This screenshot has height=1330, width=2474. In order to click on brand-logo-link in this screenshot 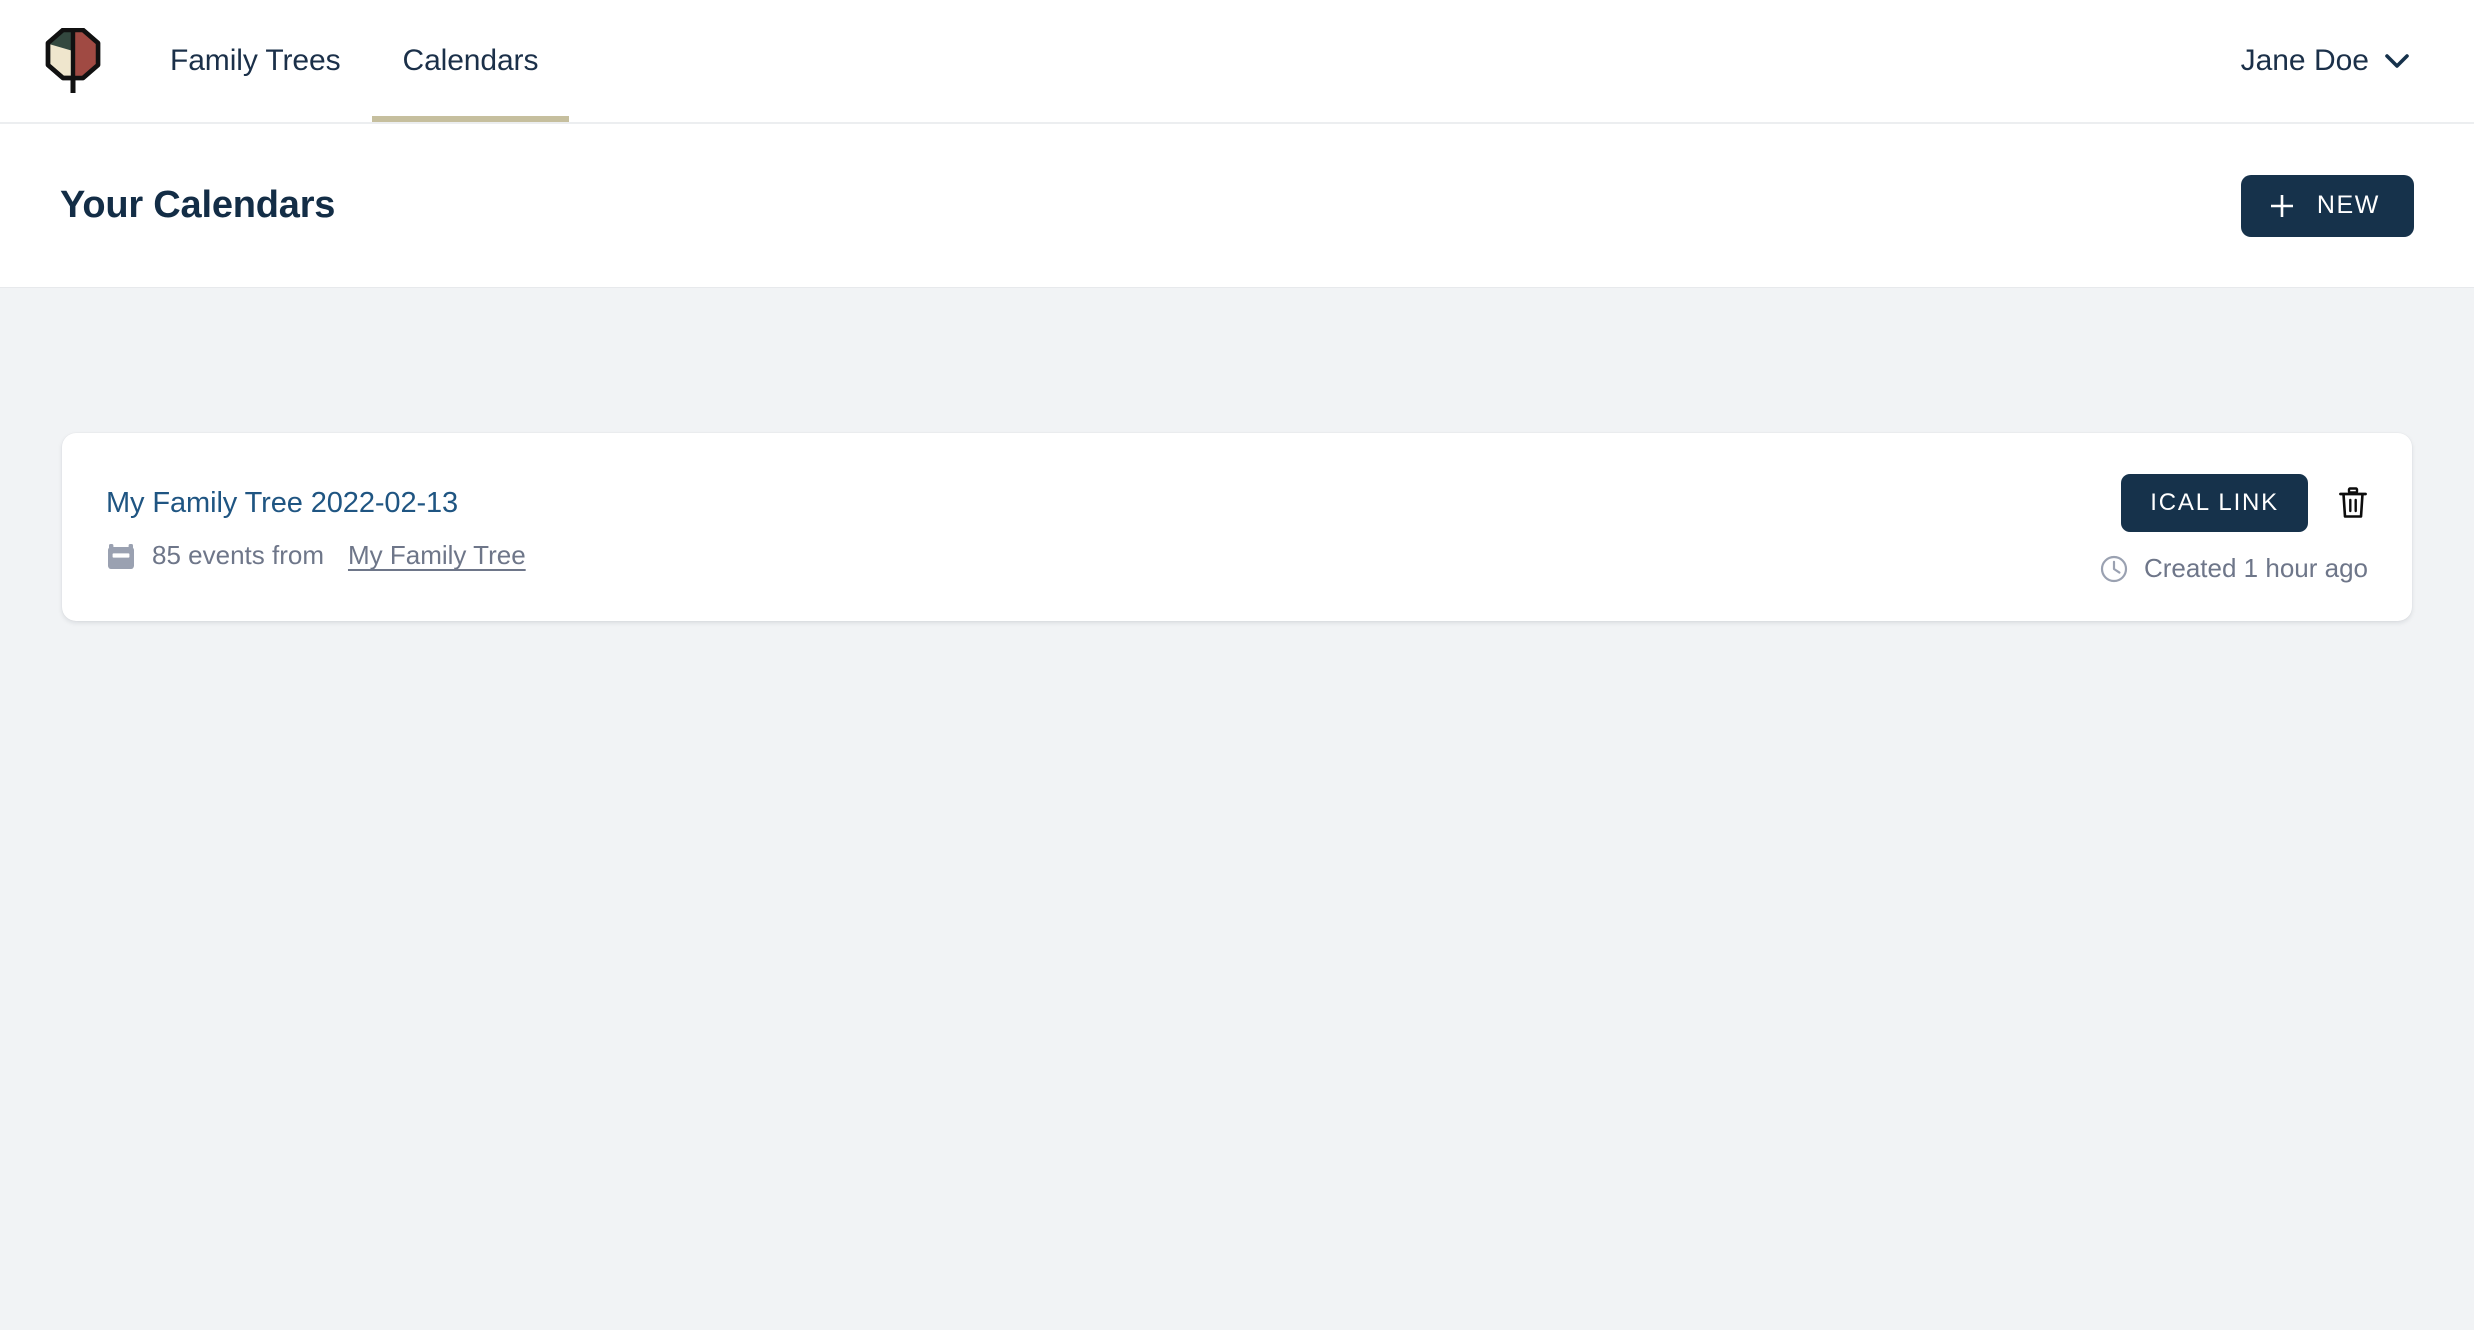, I will do `click(92, 61)`.